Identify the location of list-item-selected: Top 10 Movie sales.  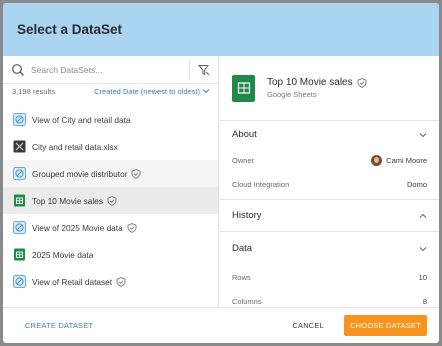
(110, 200).